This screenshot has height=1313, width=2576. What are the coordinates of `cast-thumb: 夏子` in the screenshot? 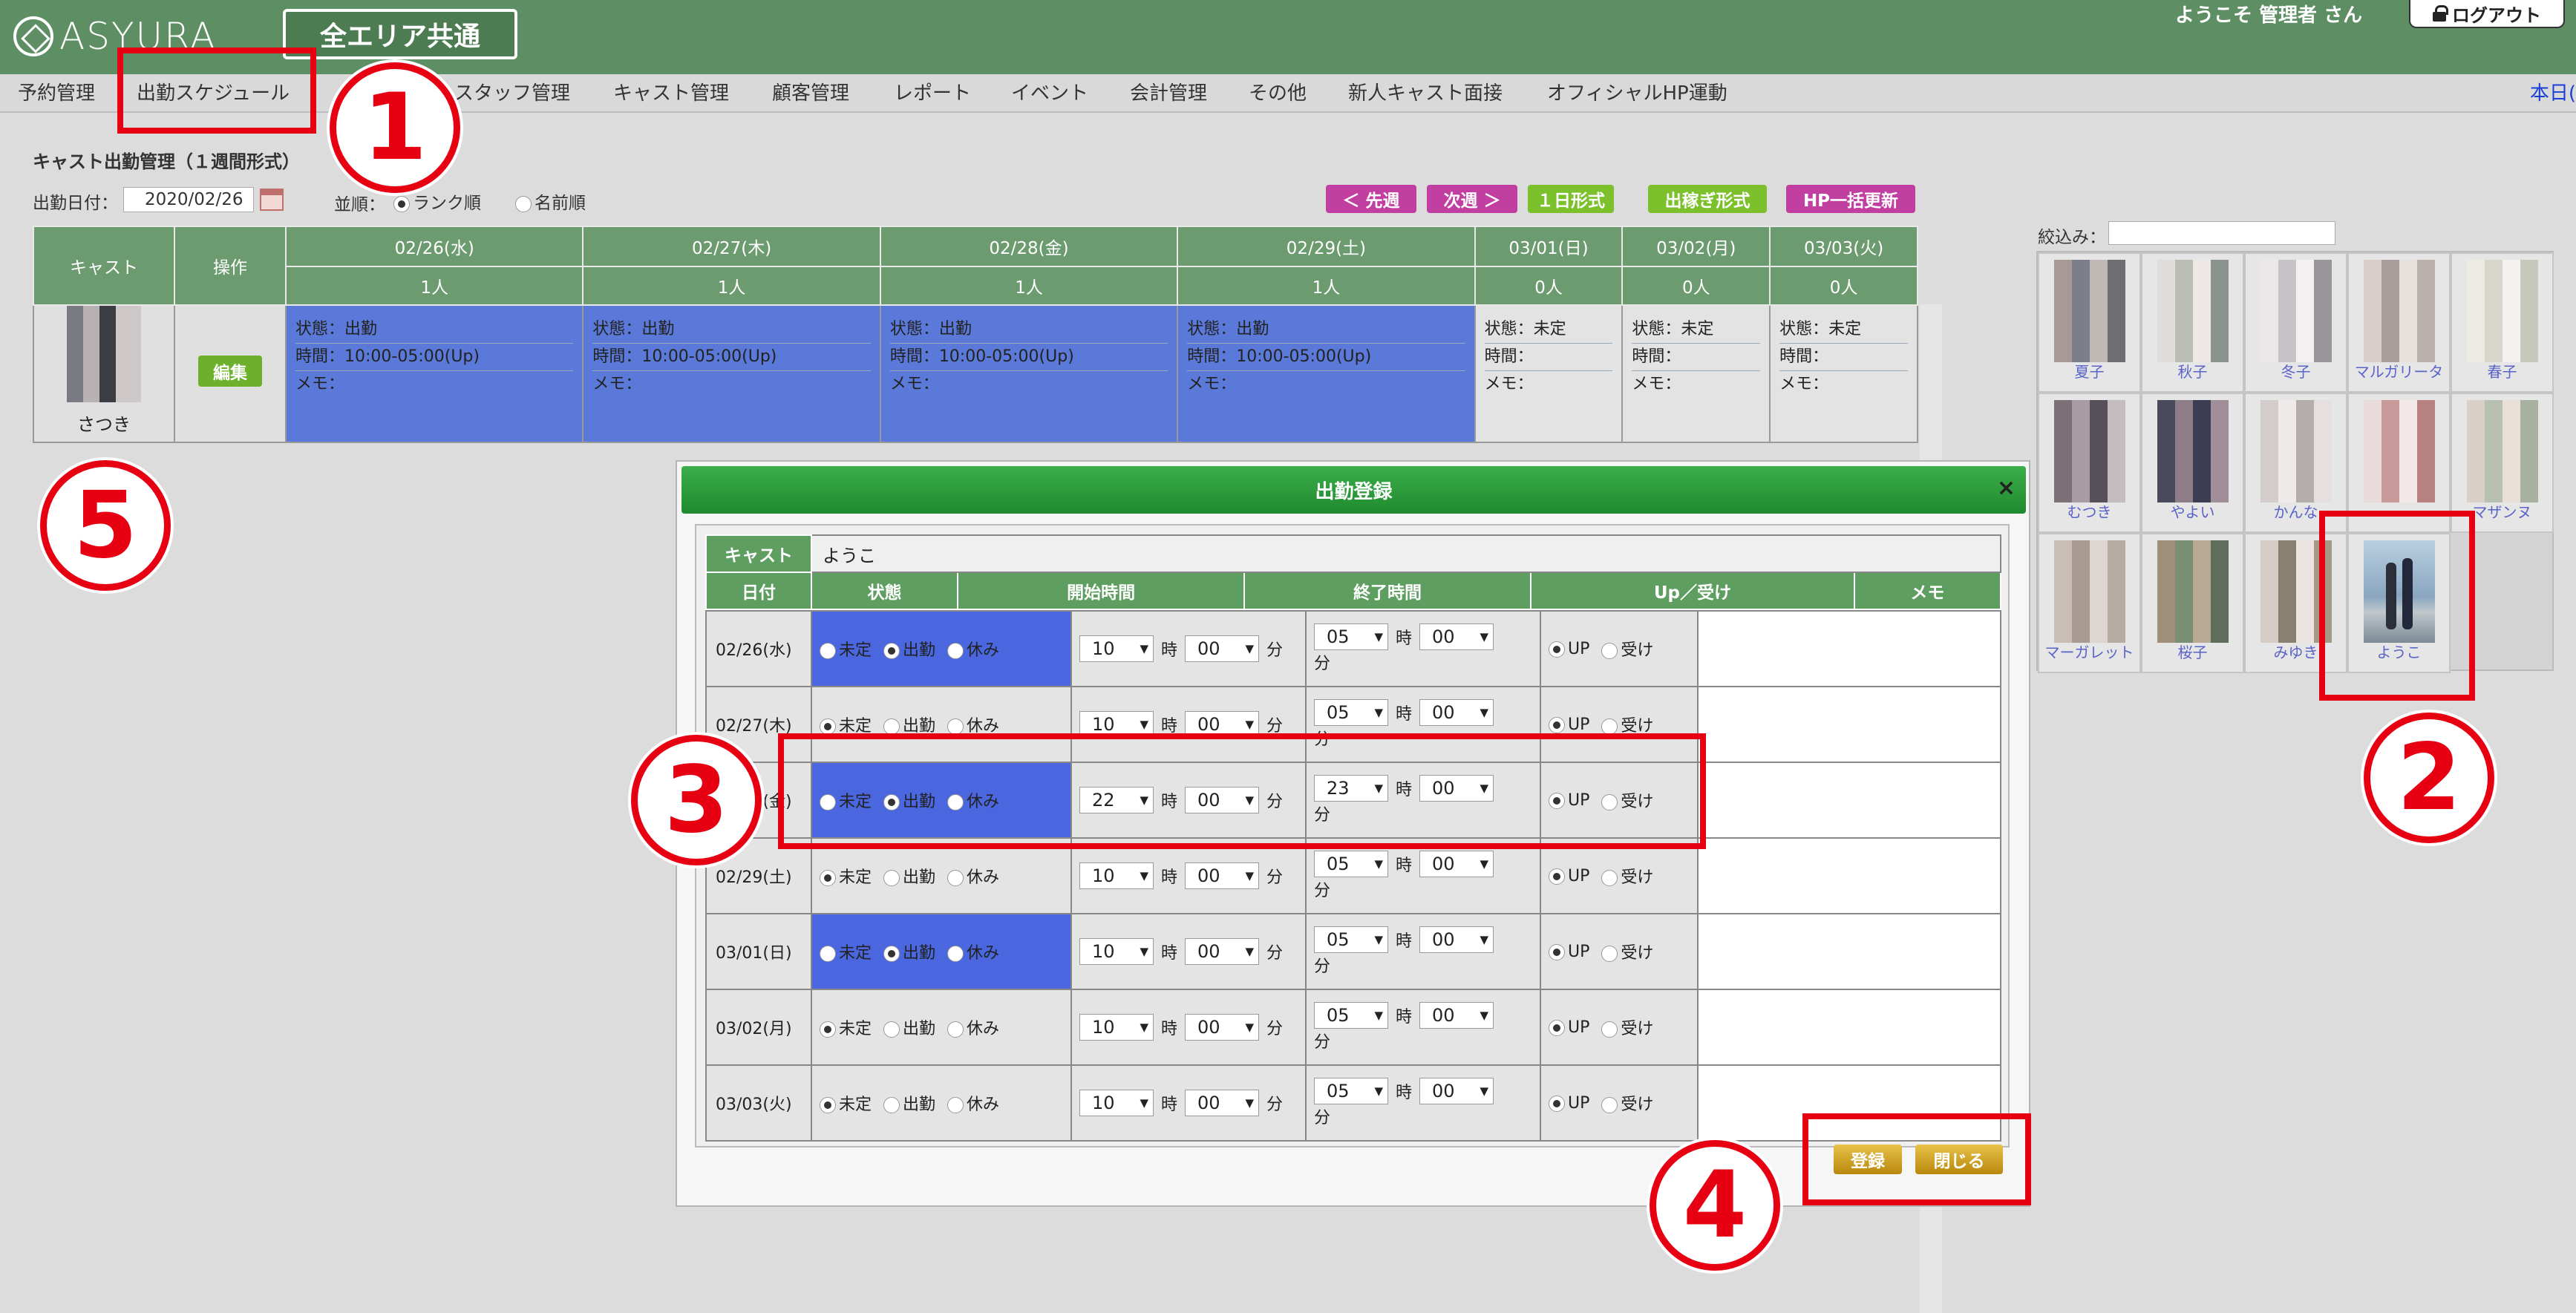 It's located at (2089, 322).